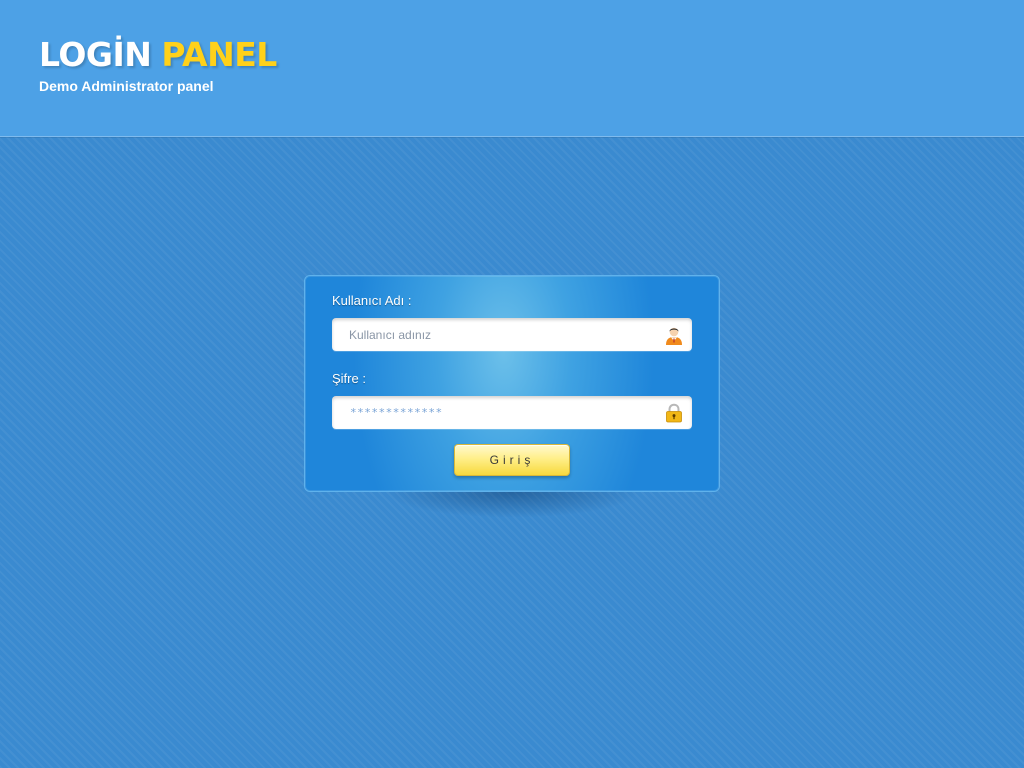  I want to click on username-label: Kullanıcı Adı :, so click(372, 300).